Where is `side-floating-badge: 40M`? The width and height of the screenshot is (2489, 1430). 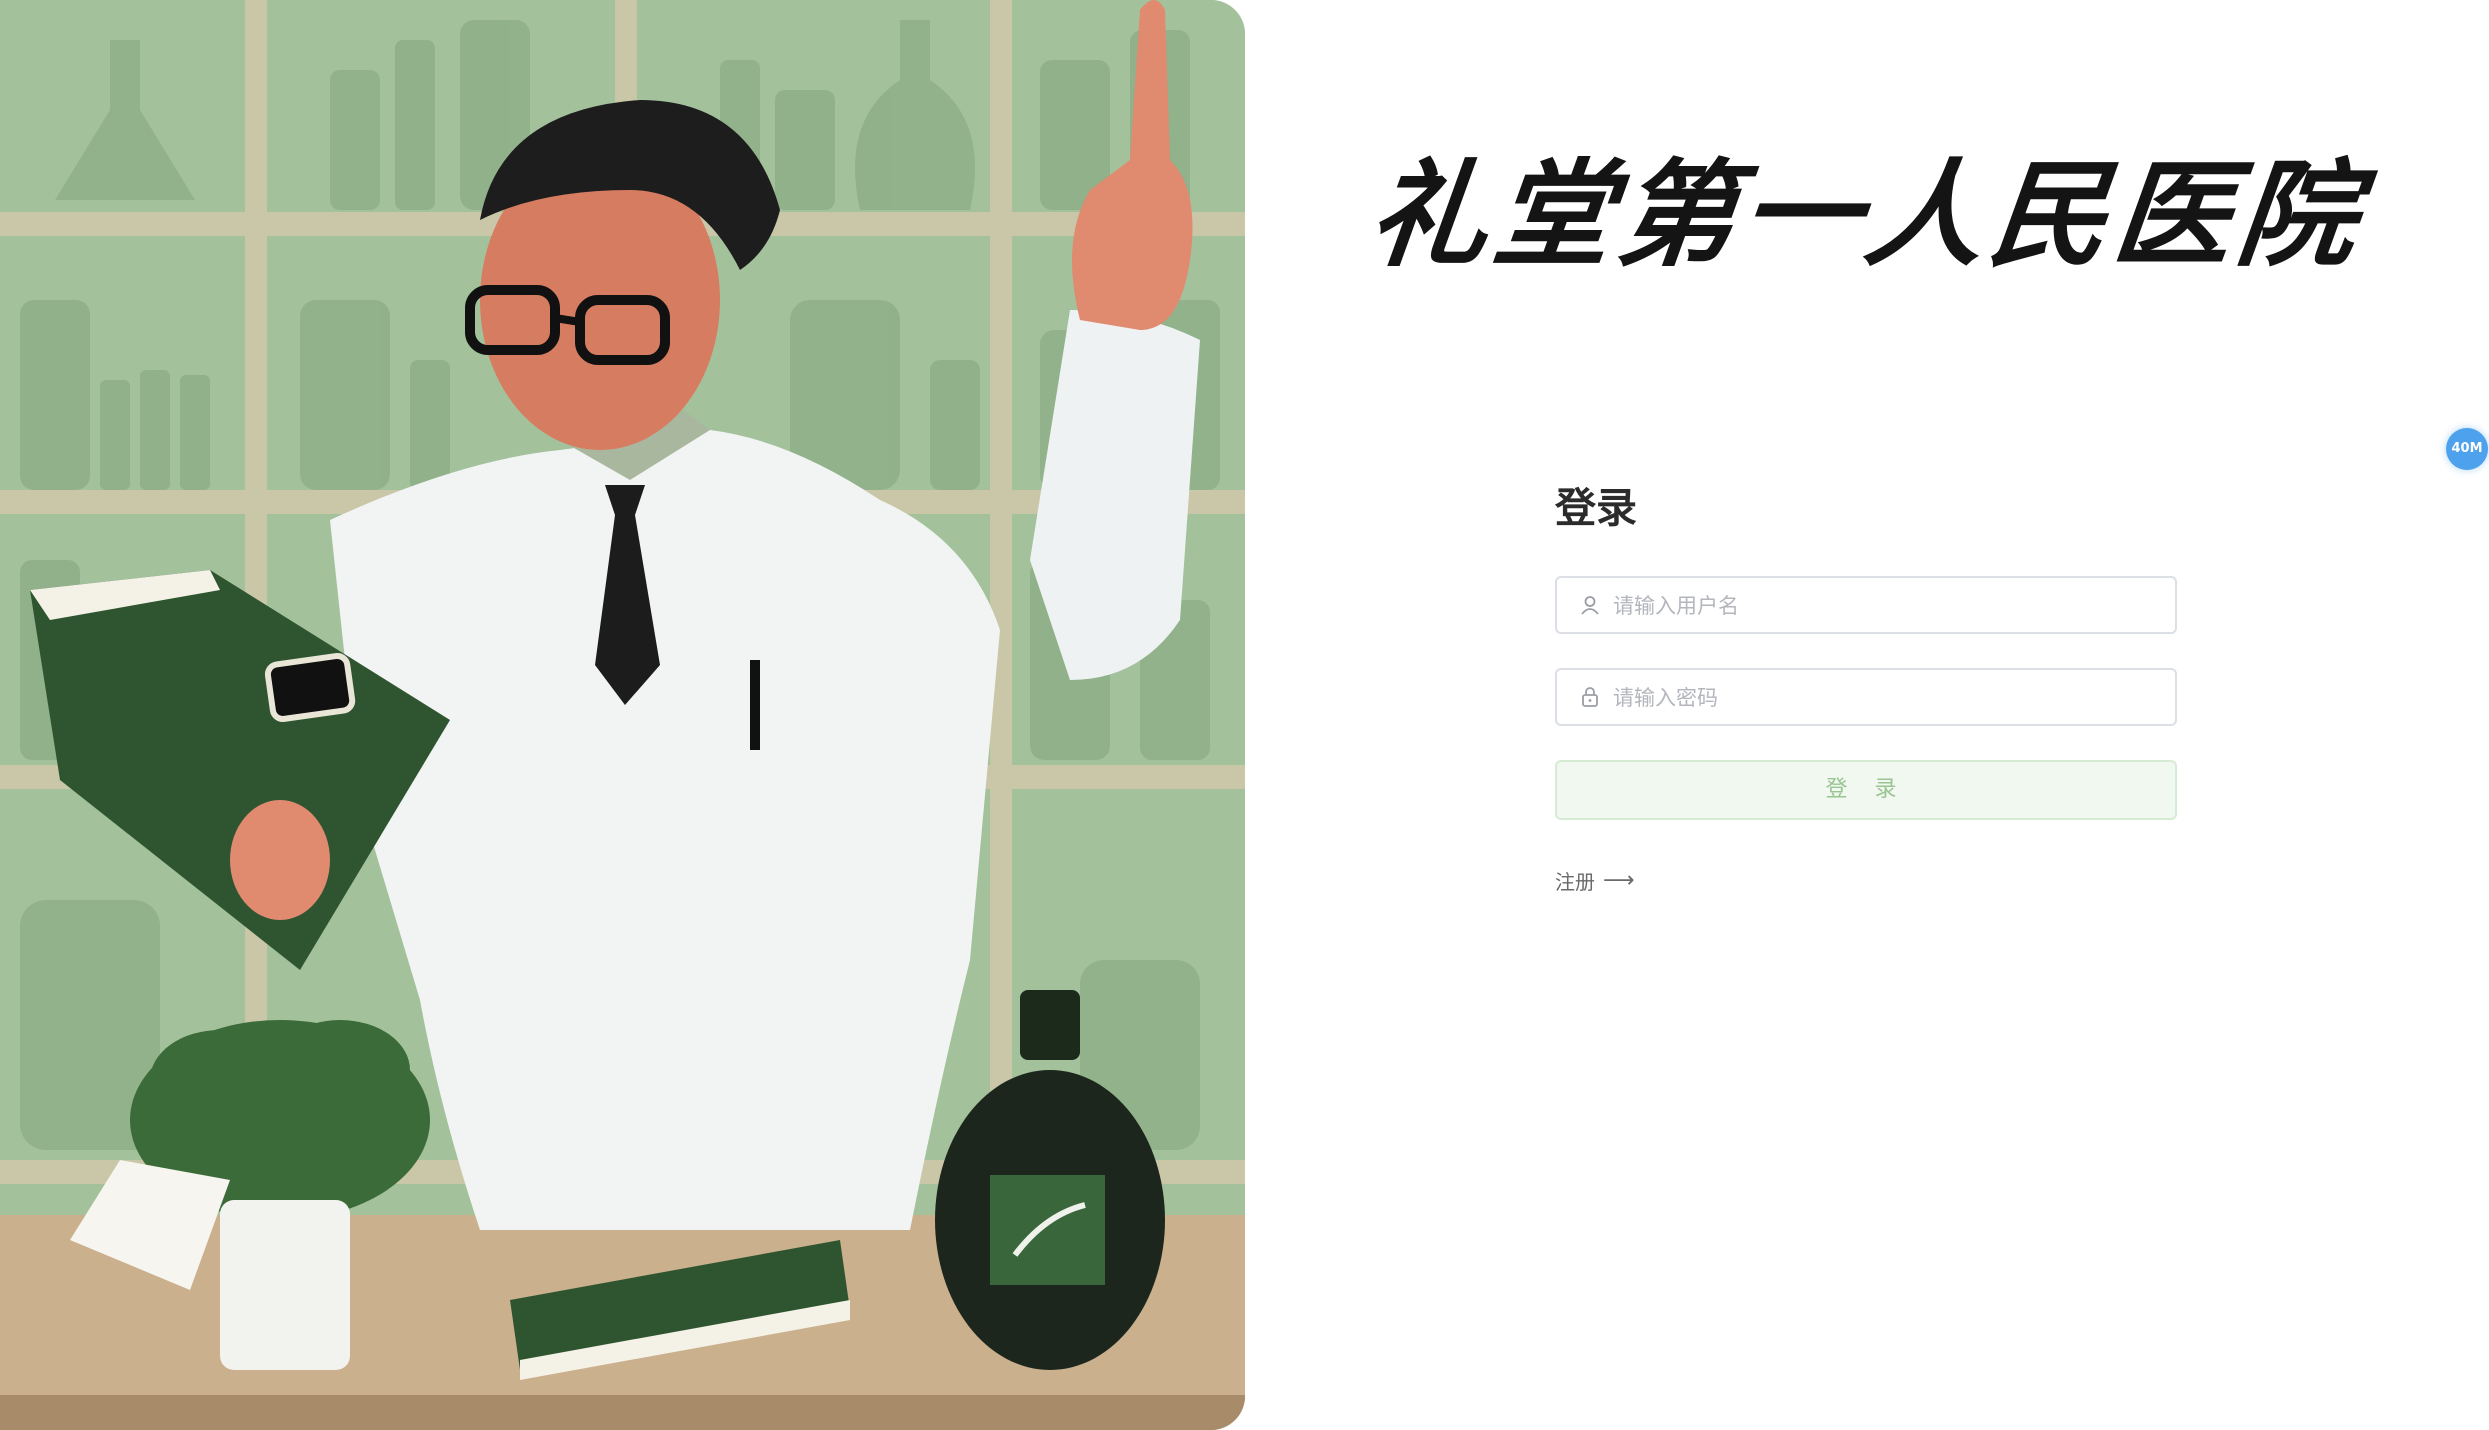 side-floating-badge: 40M is located at coordinates (2467, 449).